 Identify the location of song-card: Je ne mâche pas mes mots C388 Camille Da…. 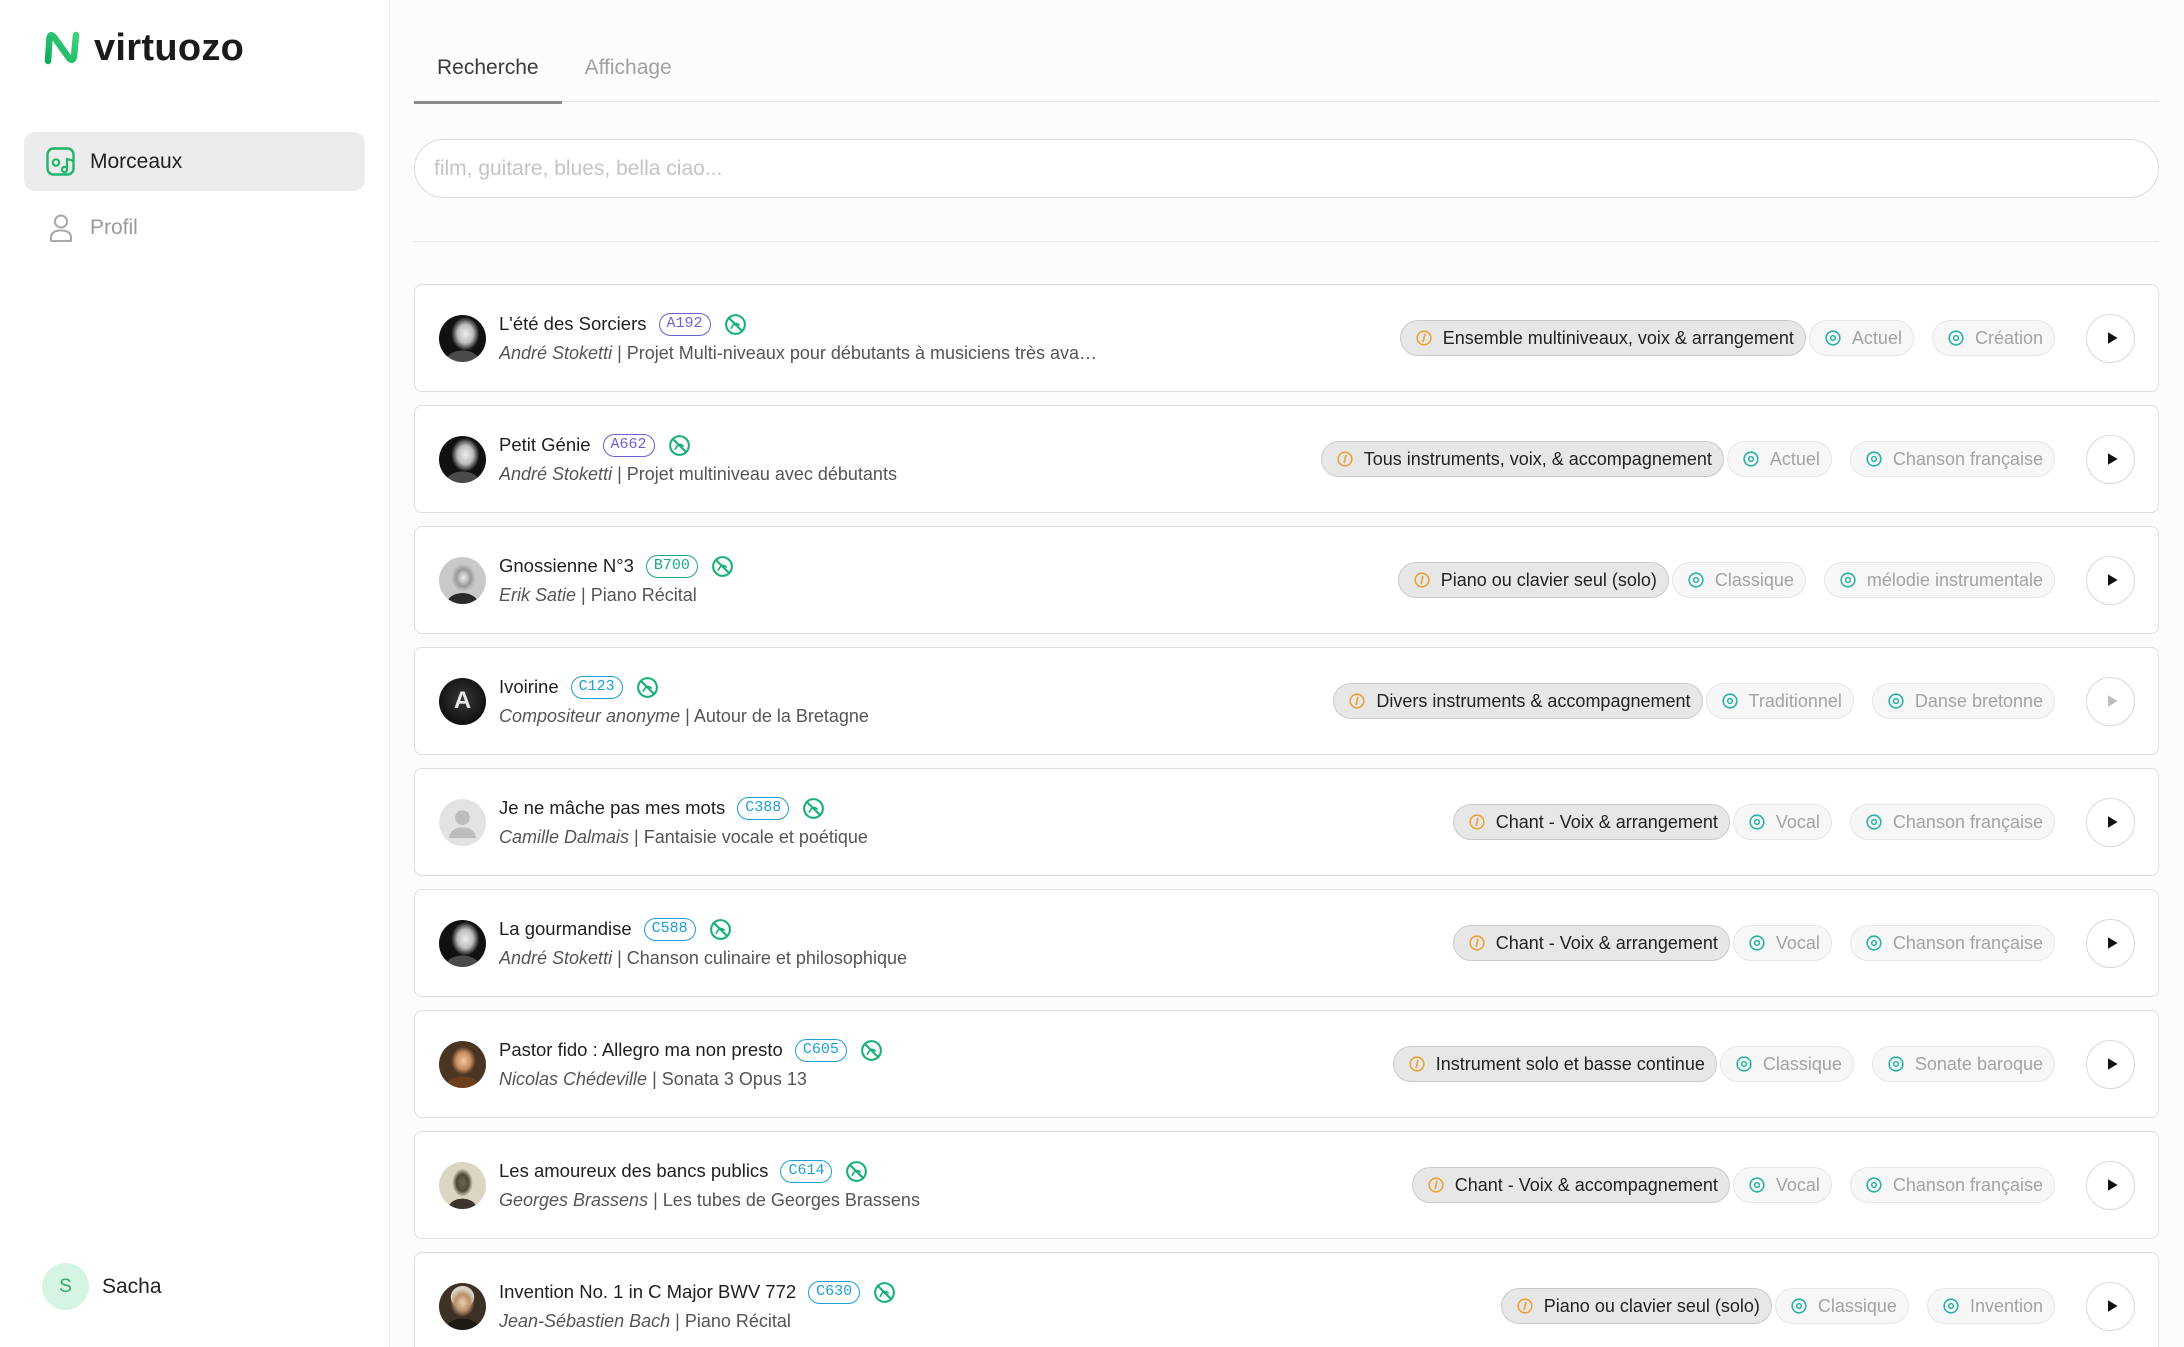
(1286, 822).